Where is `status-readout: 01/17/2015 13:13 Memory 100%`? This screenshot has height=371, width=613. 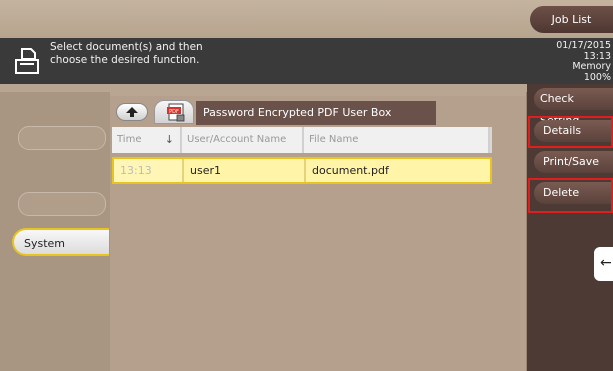 status-readout: 01/17/2015 13:13 Memory 100% is located at coordinates (583, 61).